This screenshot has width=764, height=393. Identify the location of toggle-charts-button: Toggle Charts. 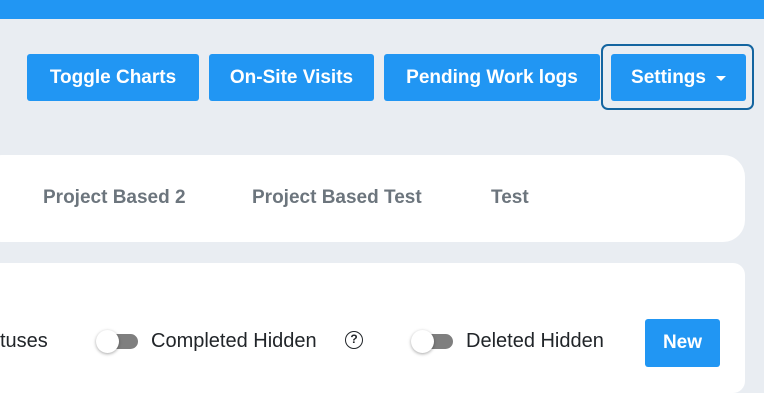
(113, 77).